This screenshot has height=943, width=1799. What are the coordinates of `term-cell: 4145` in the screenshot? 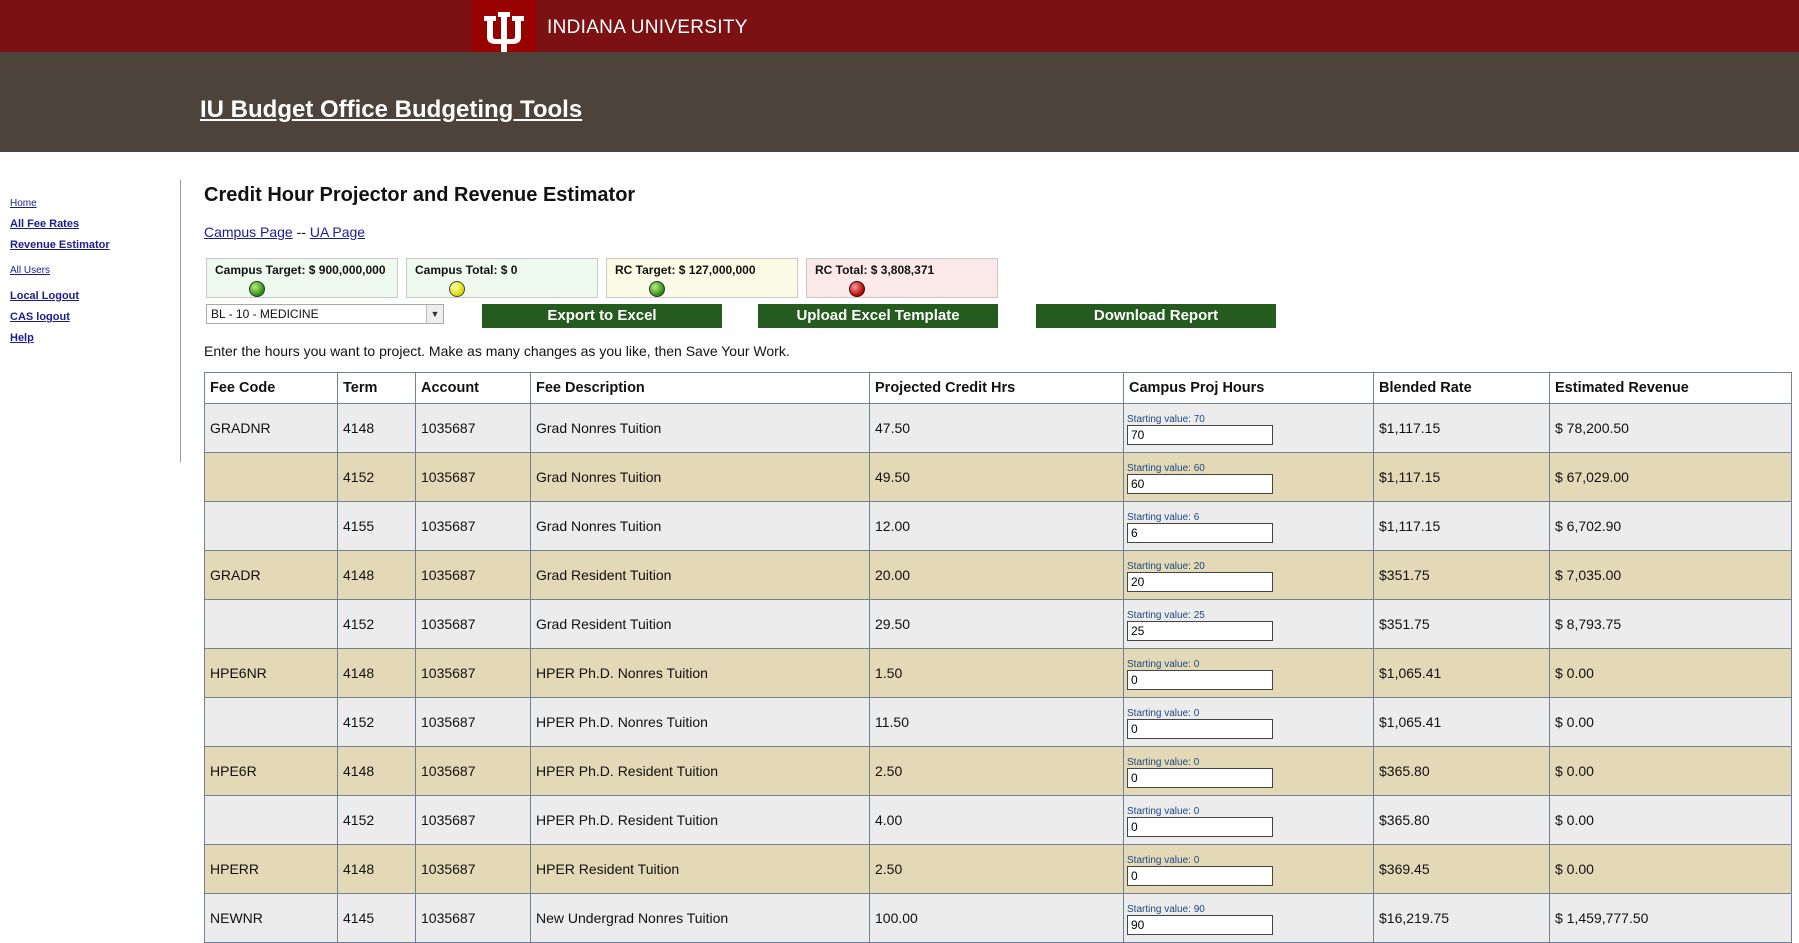 It's located at (376, 918).